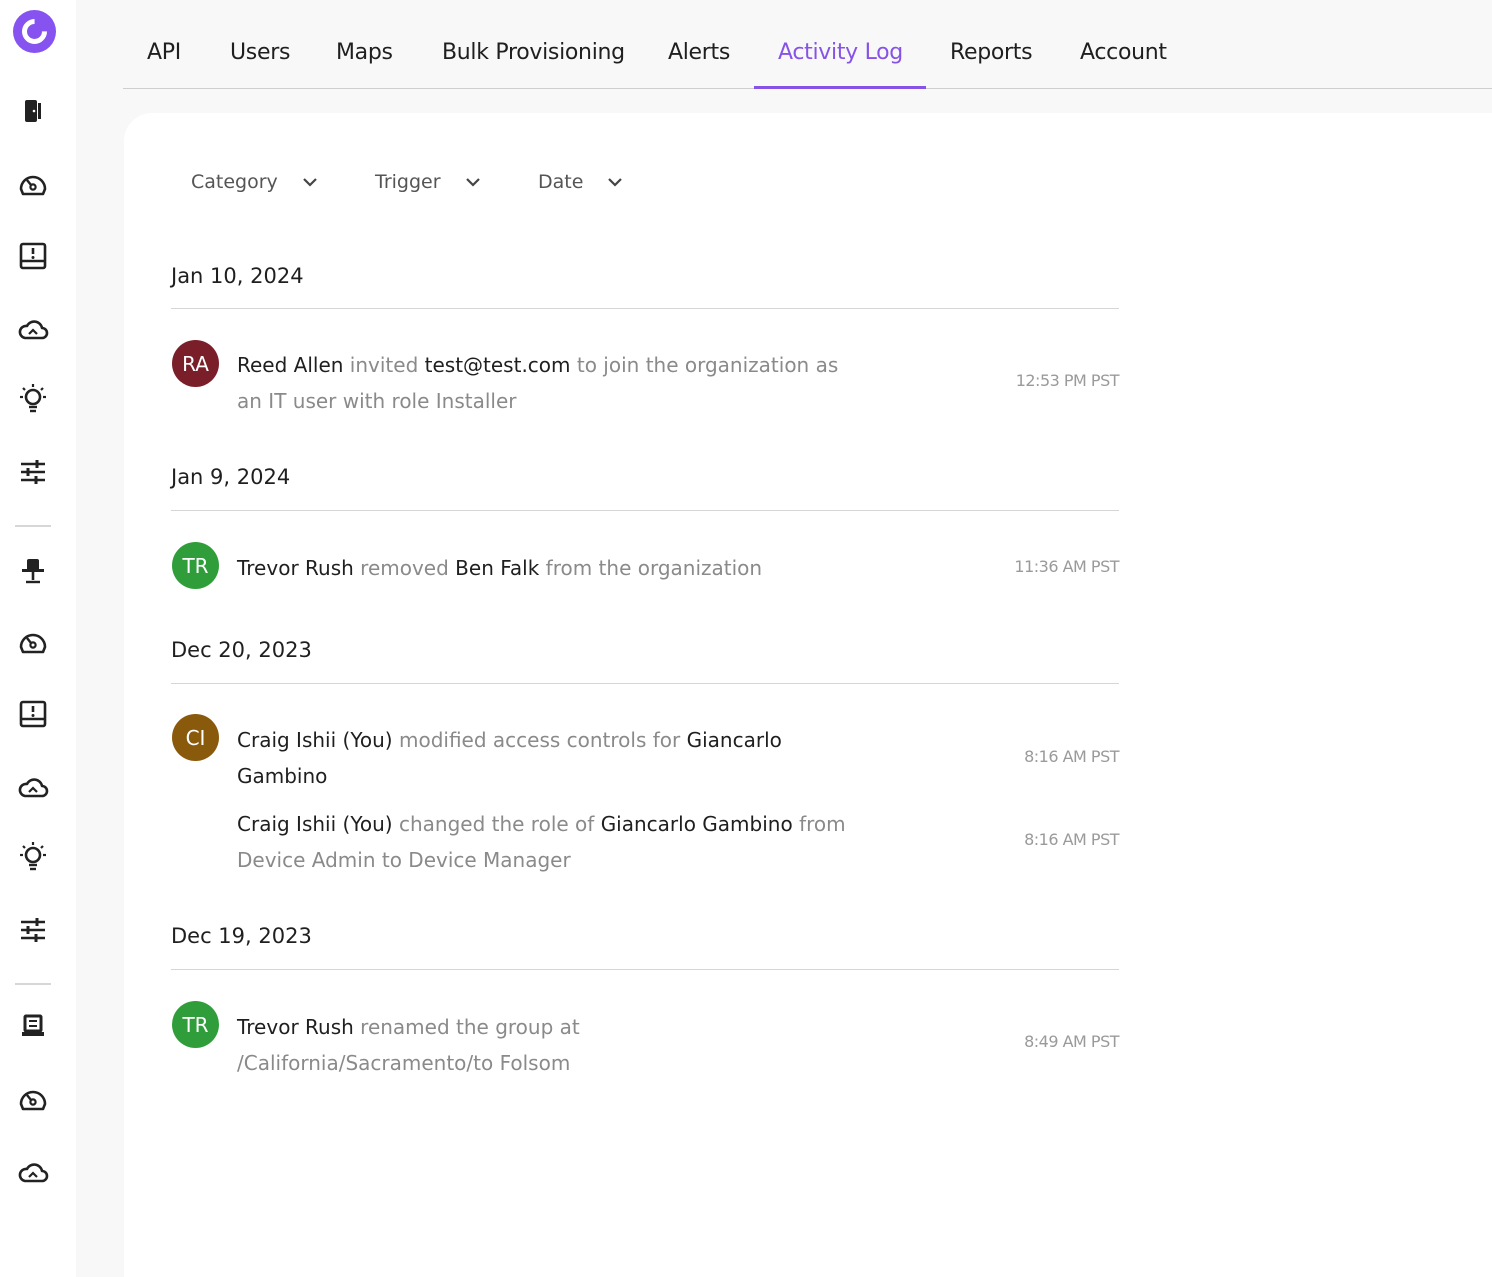 The height and width of the screenshot is (1277, 1492). I want to click on tab-activity-log: Activity Log, so click(840, 64).